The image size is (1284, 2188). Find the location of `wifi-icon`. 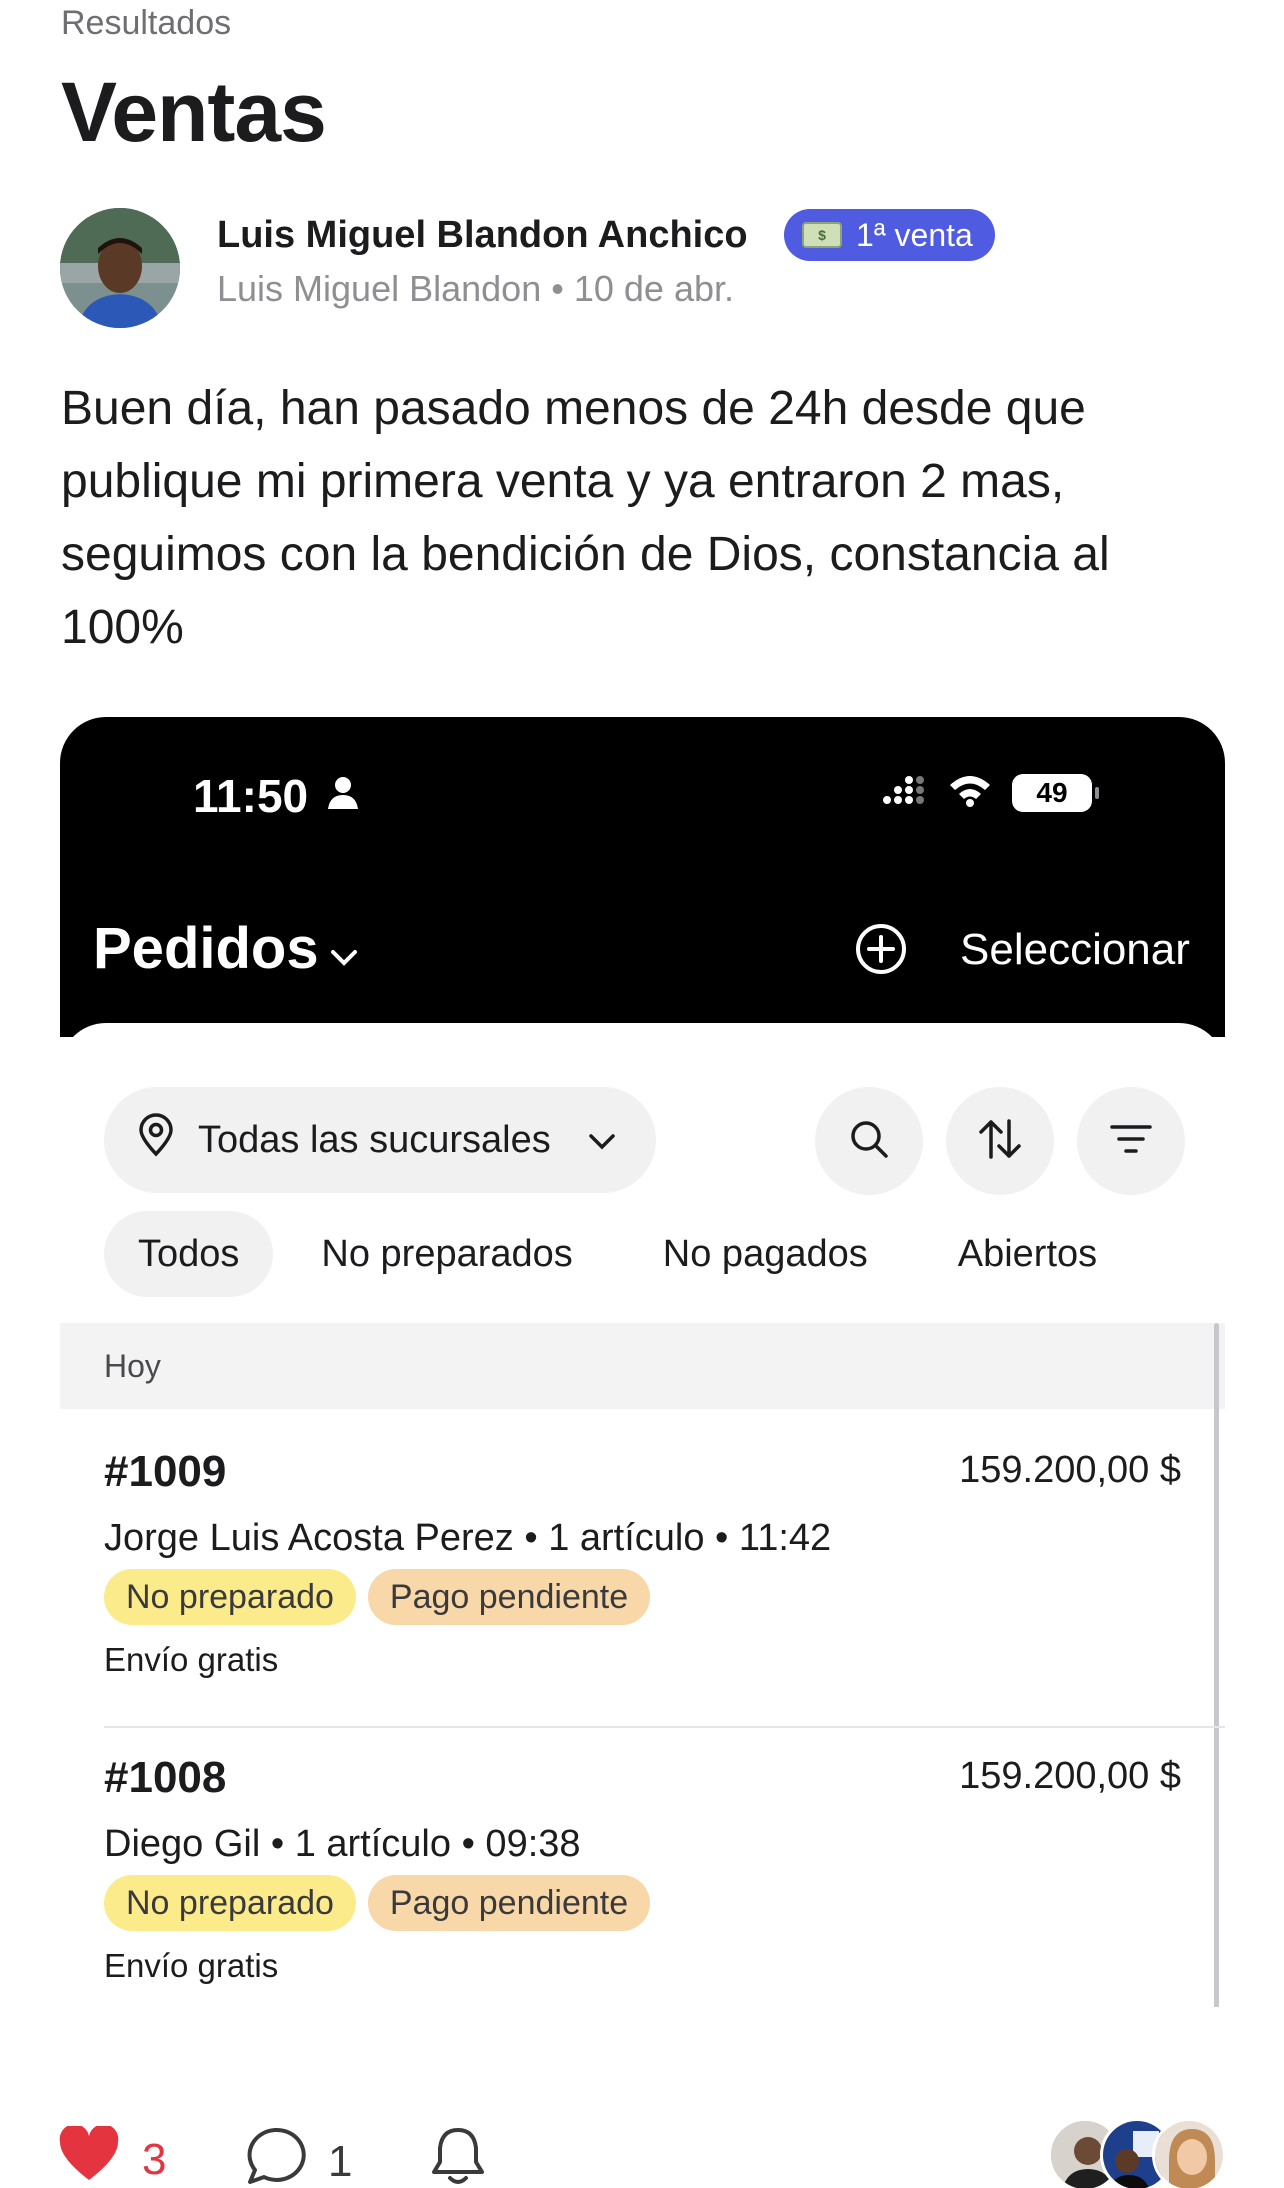

wifi-icon is located at coordinates (970, 792).